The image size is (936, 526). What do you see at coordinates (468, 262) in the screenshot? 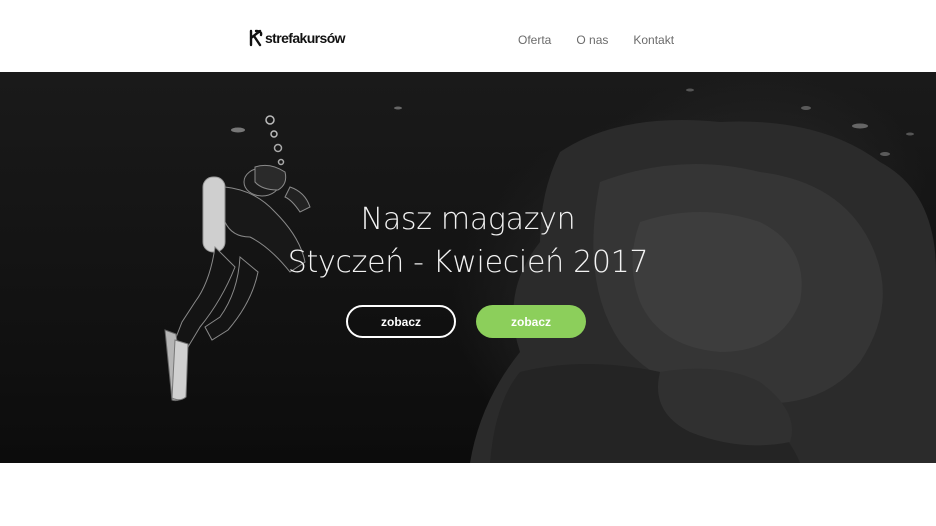
I see `hero-title-line-2: Styczeń - Kwiecień 2017` at bounding box center [468, 262].